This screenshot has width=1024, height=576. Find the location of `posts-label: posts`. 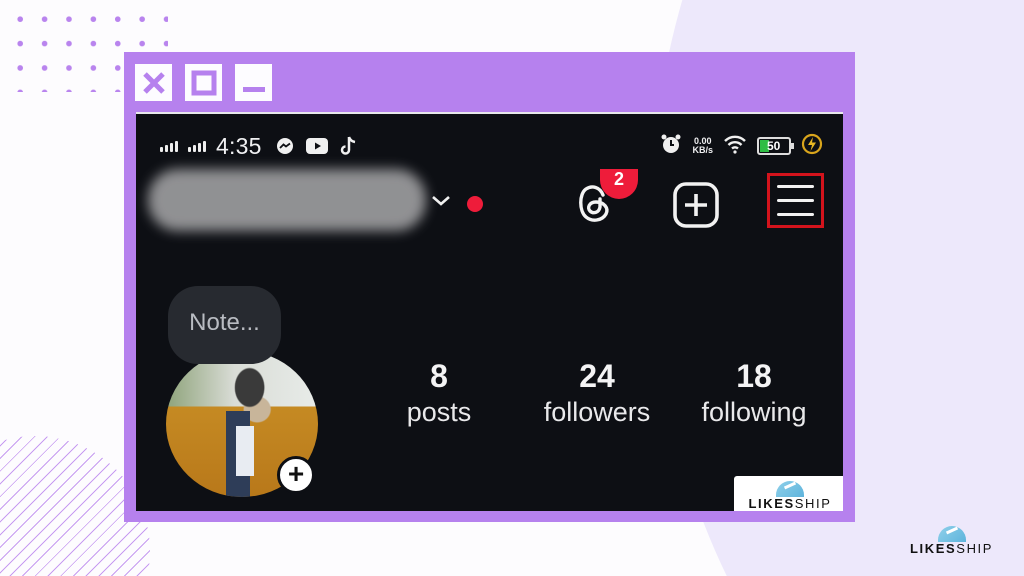

posts-label: posts is located at coordinates (439, 412).